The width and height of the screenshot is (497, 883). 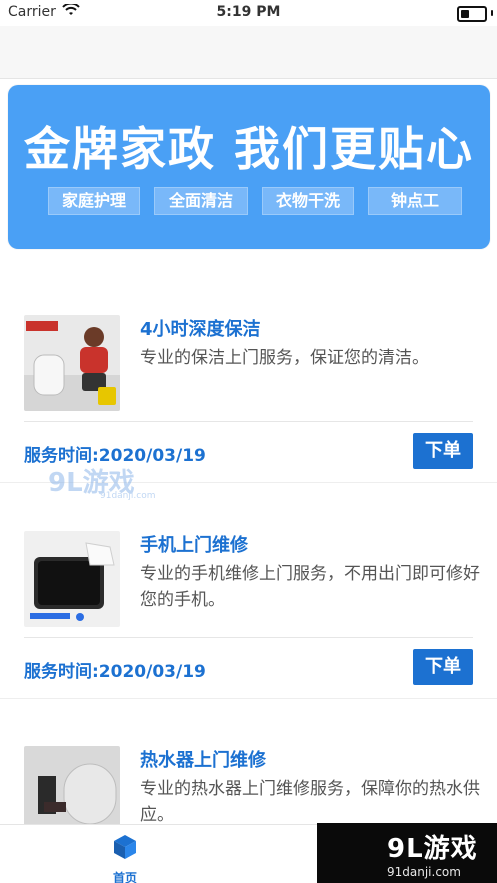 I want to click on status-time: 5:19 PM, so click(x=248, y=12).